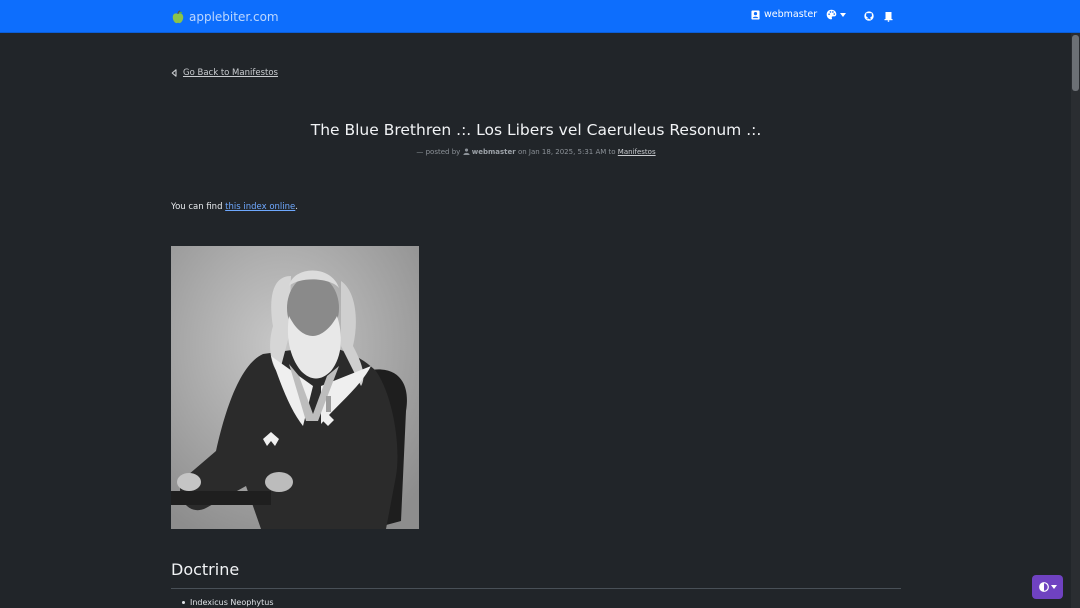 Image resolution: width=1080 pixels, height=608 pixels. I want to click on bullet, so click(183, 602).